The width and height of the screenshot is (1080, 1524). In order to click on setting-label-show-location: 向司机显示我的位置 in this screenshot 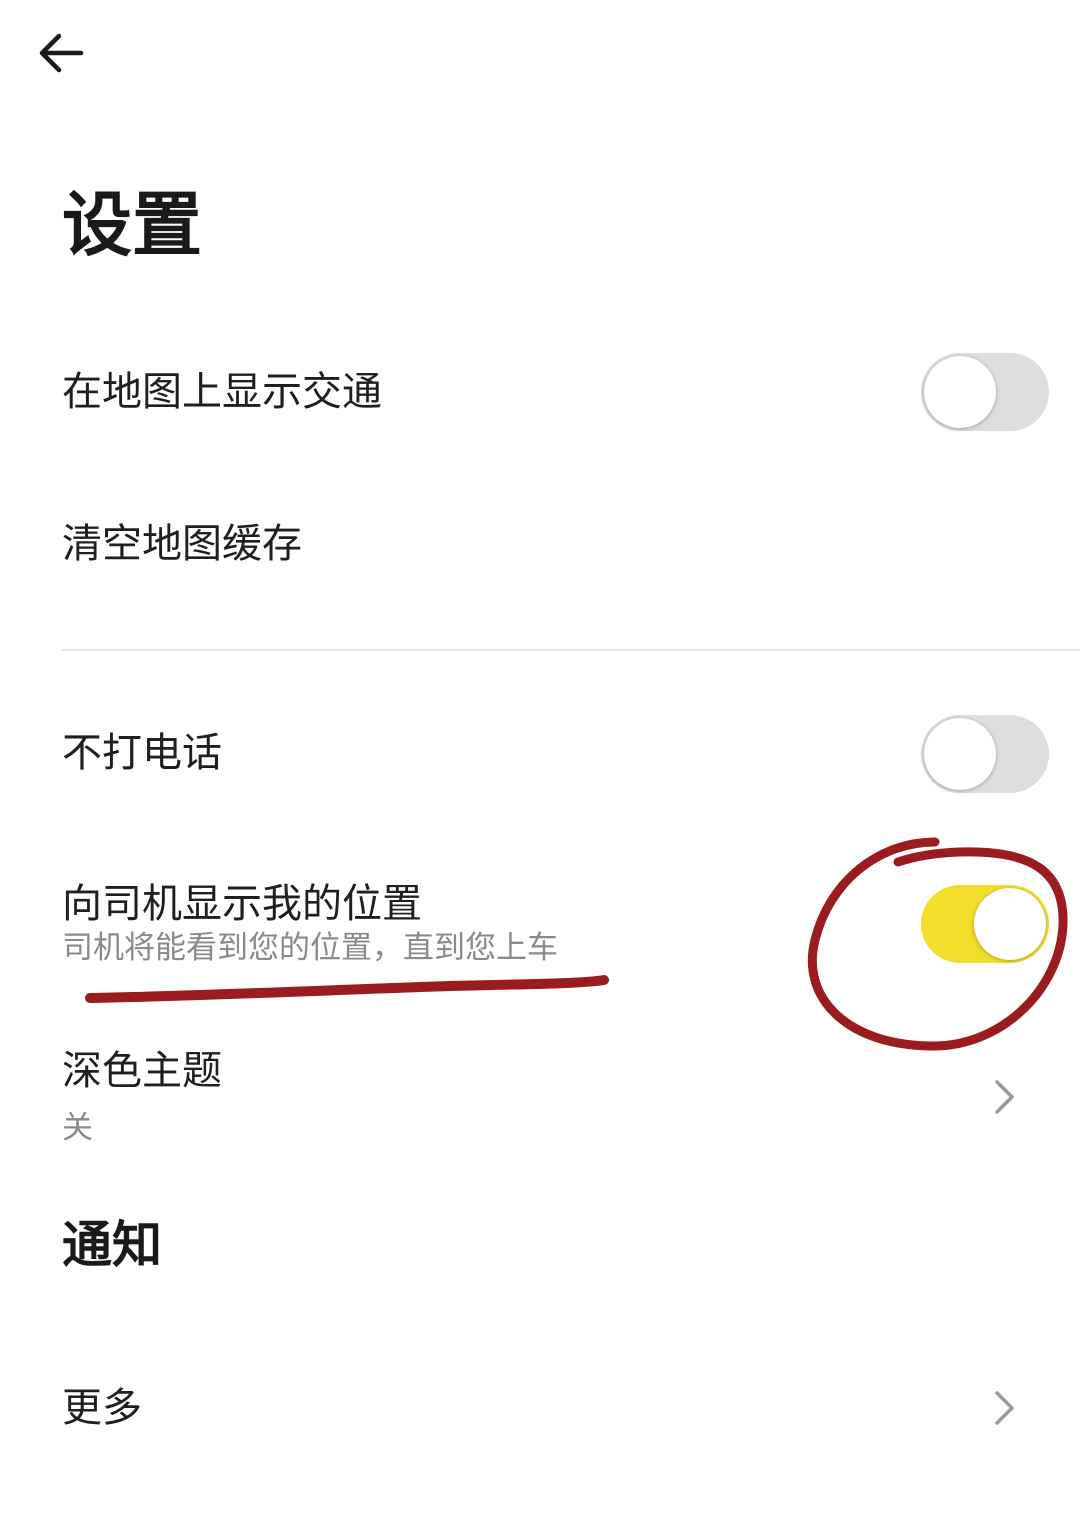, I will do `click(242, 904)`.